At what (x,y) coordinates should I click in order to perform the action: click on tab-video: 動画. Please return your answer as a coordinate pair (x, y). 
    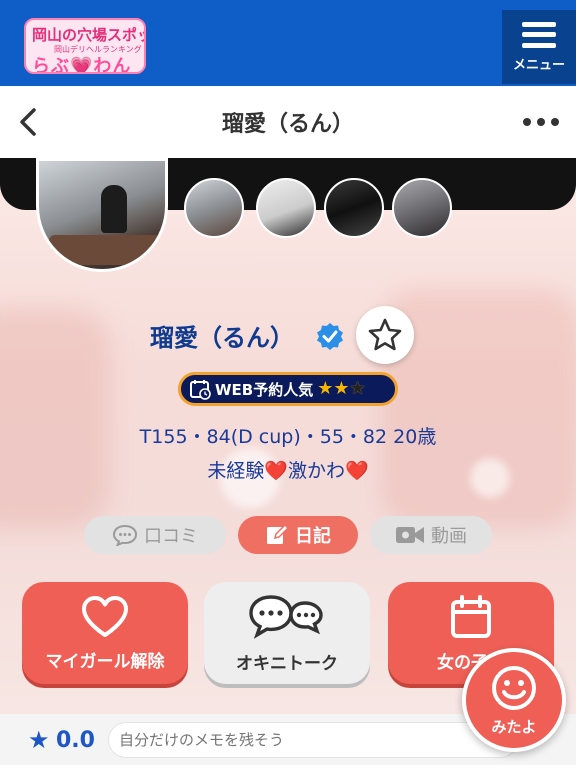
    Looking at the image, I should click on (431, 535).